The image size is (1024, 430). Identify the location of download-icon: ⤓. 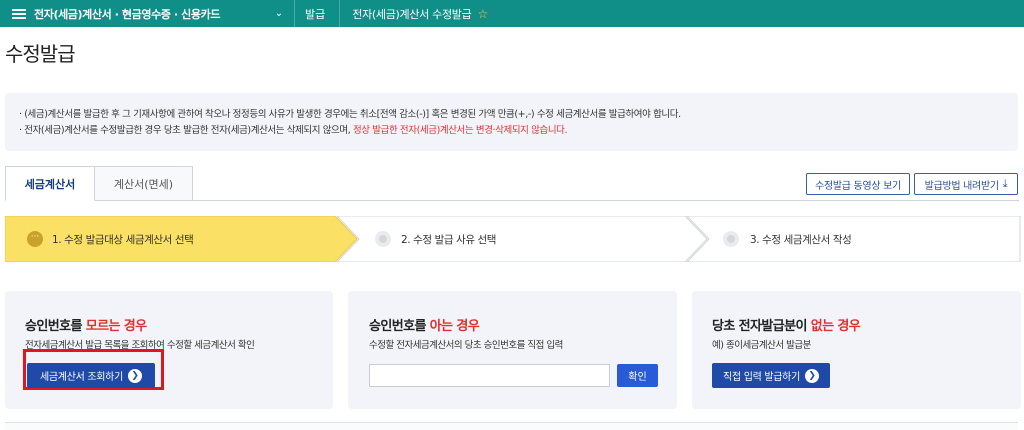
(1005, 183).